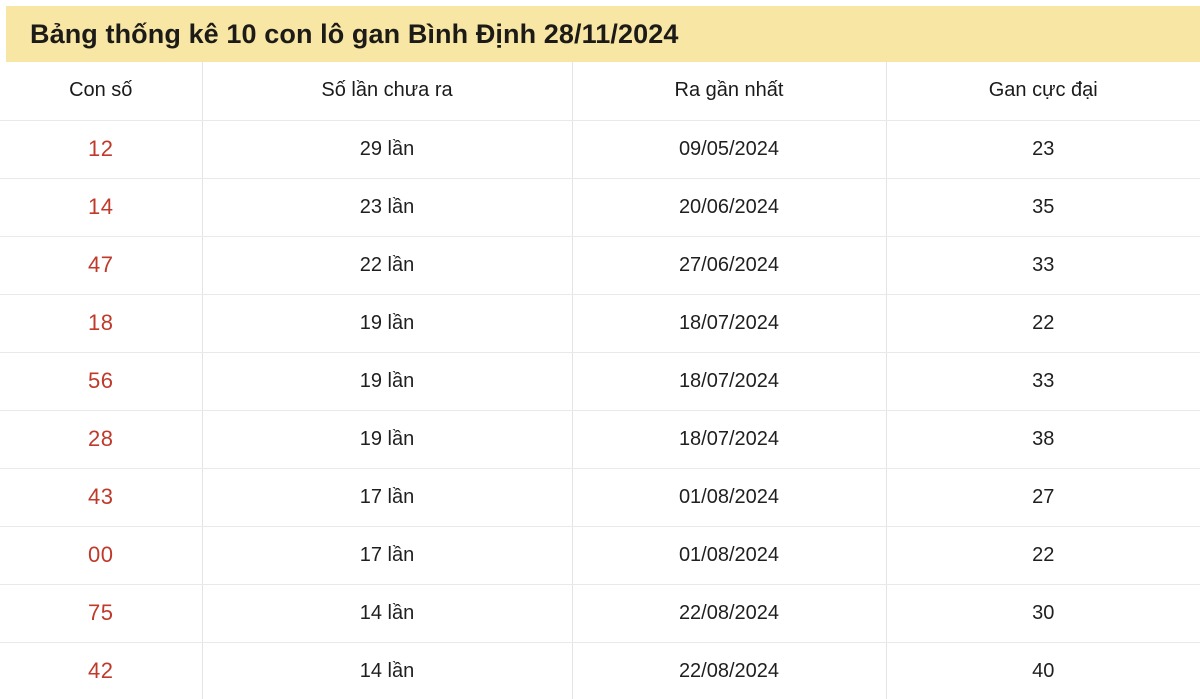 The width and height of the screenshot is (1200, 699). I want to click on cell-number: 14, so click(101, 207).